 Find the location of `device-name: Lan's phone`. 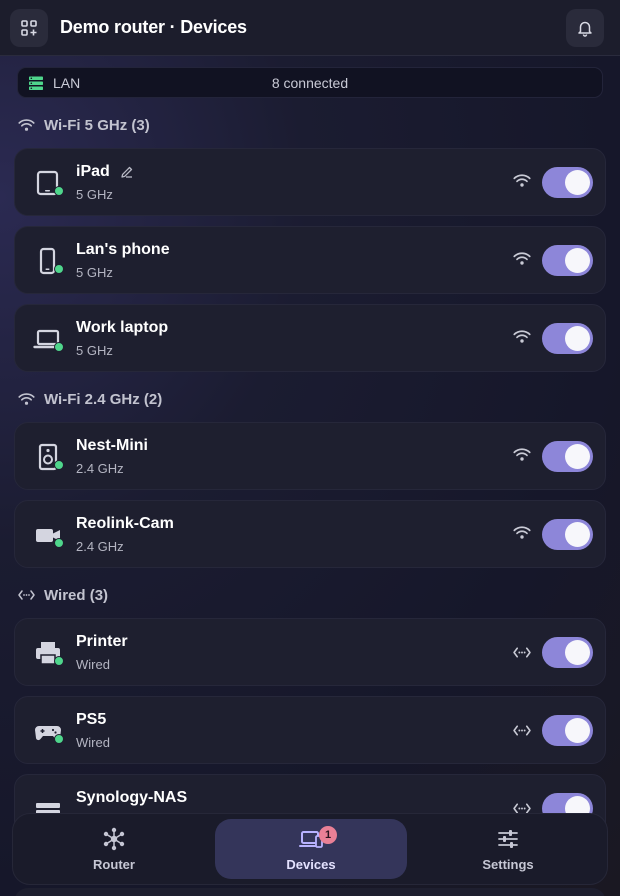

device-name: Lan's phone is located at coordinates (123, 249).